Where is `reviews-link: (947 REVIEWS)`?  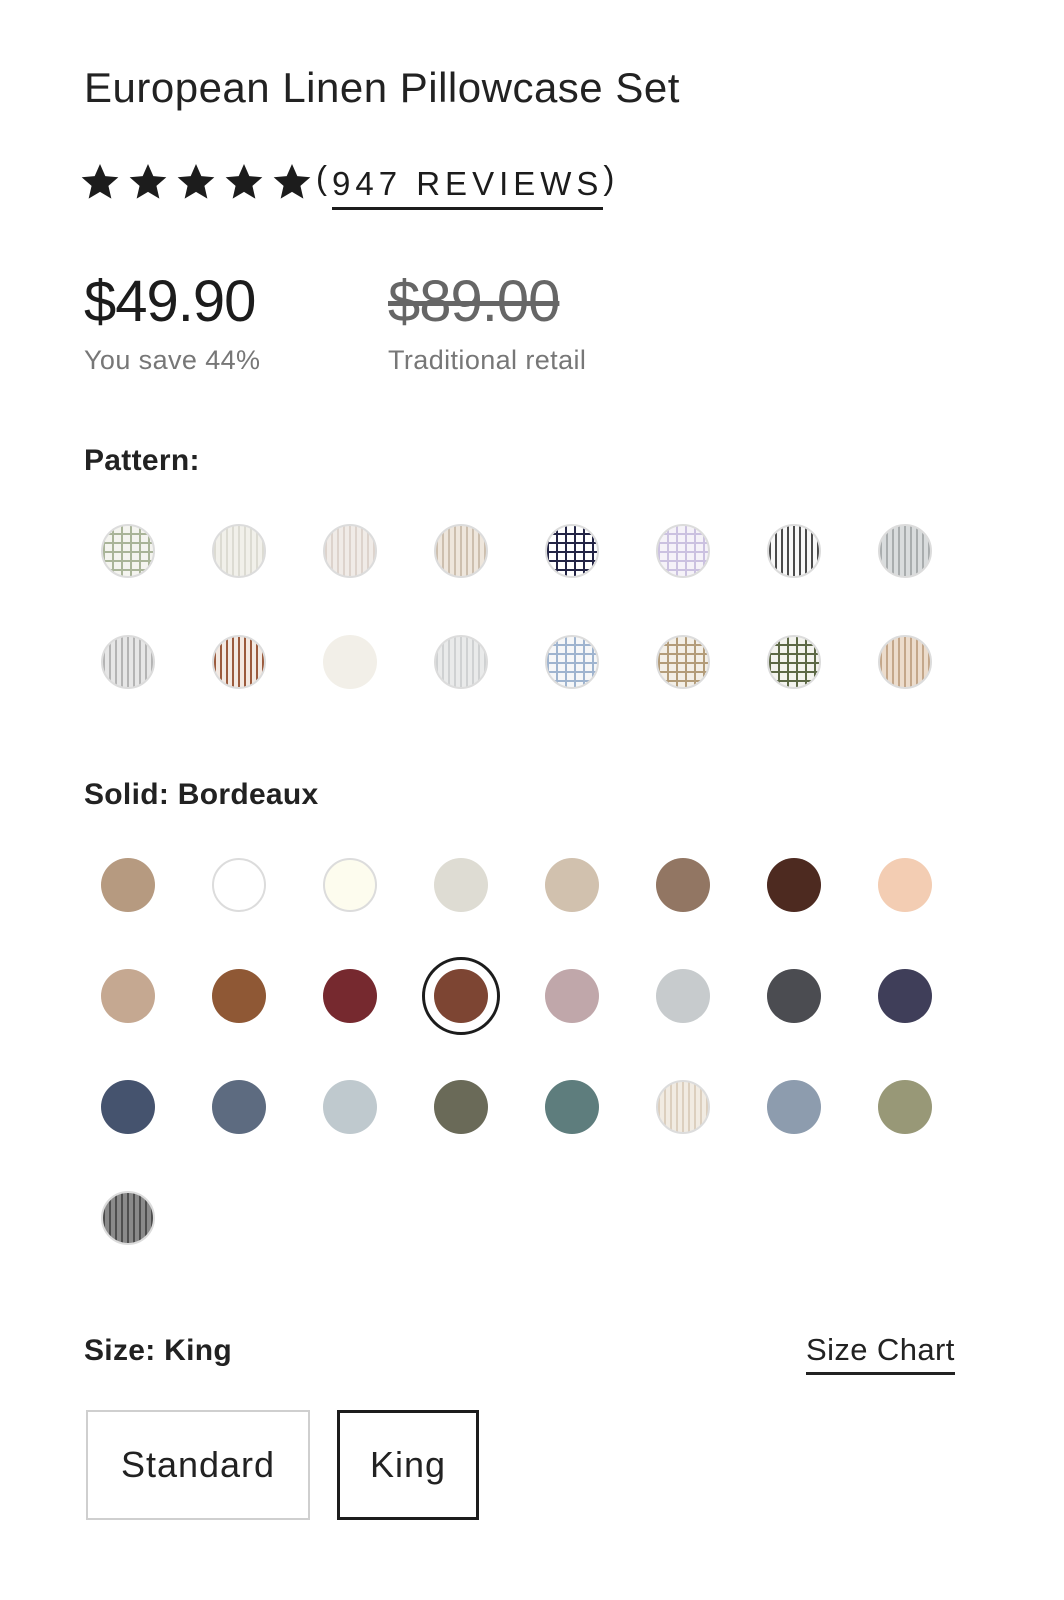 reviews-link: (947 REVIEWS) is located at coordinates (467, 182).